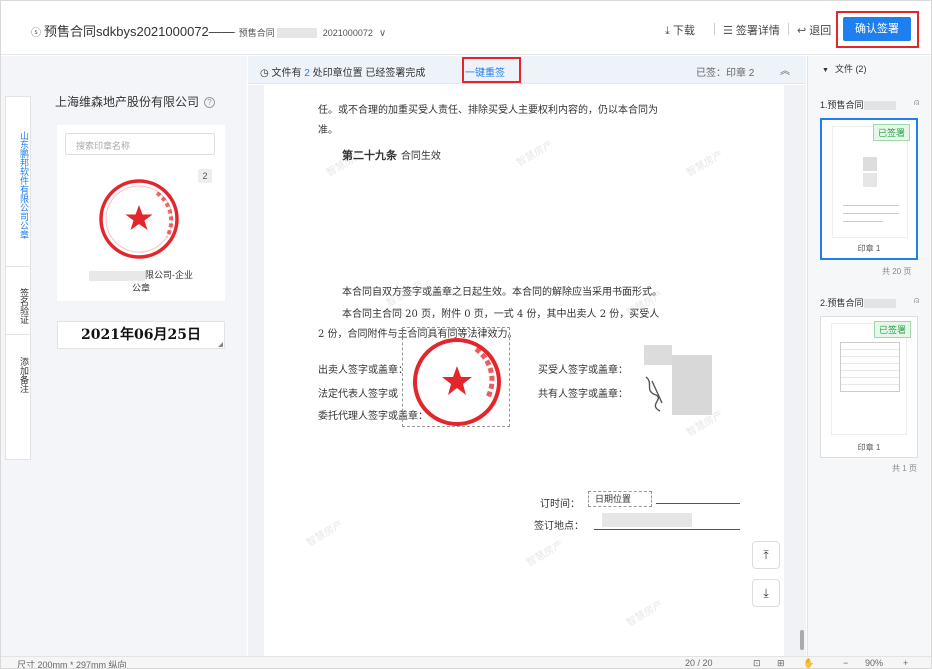  What do you see at coordinates (654, 394) in the screenshot?
I see `handwritten-signature` at bounding box center [654, 394].